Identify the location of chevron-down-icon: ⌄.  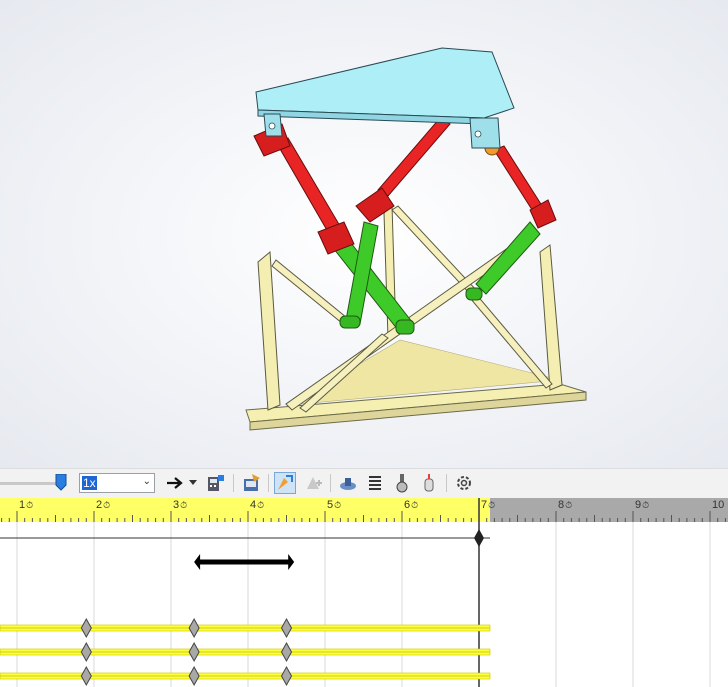
(147, 481).